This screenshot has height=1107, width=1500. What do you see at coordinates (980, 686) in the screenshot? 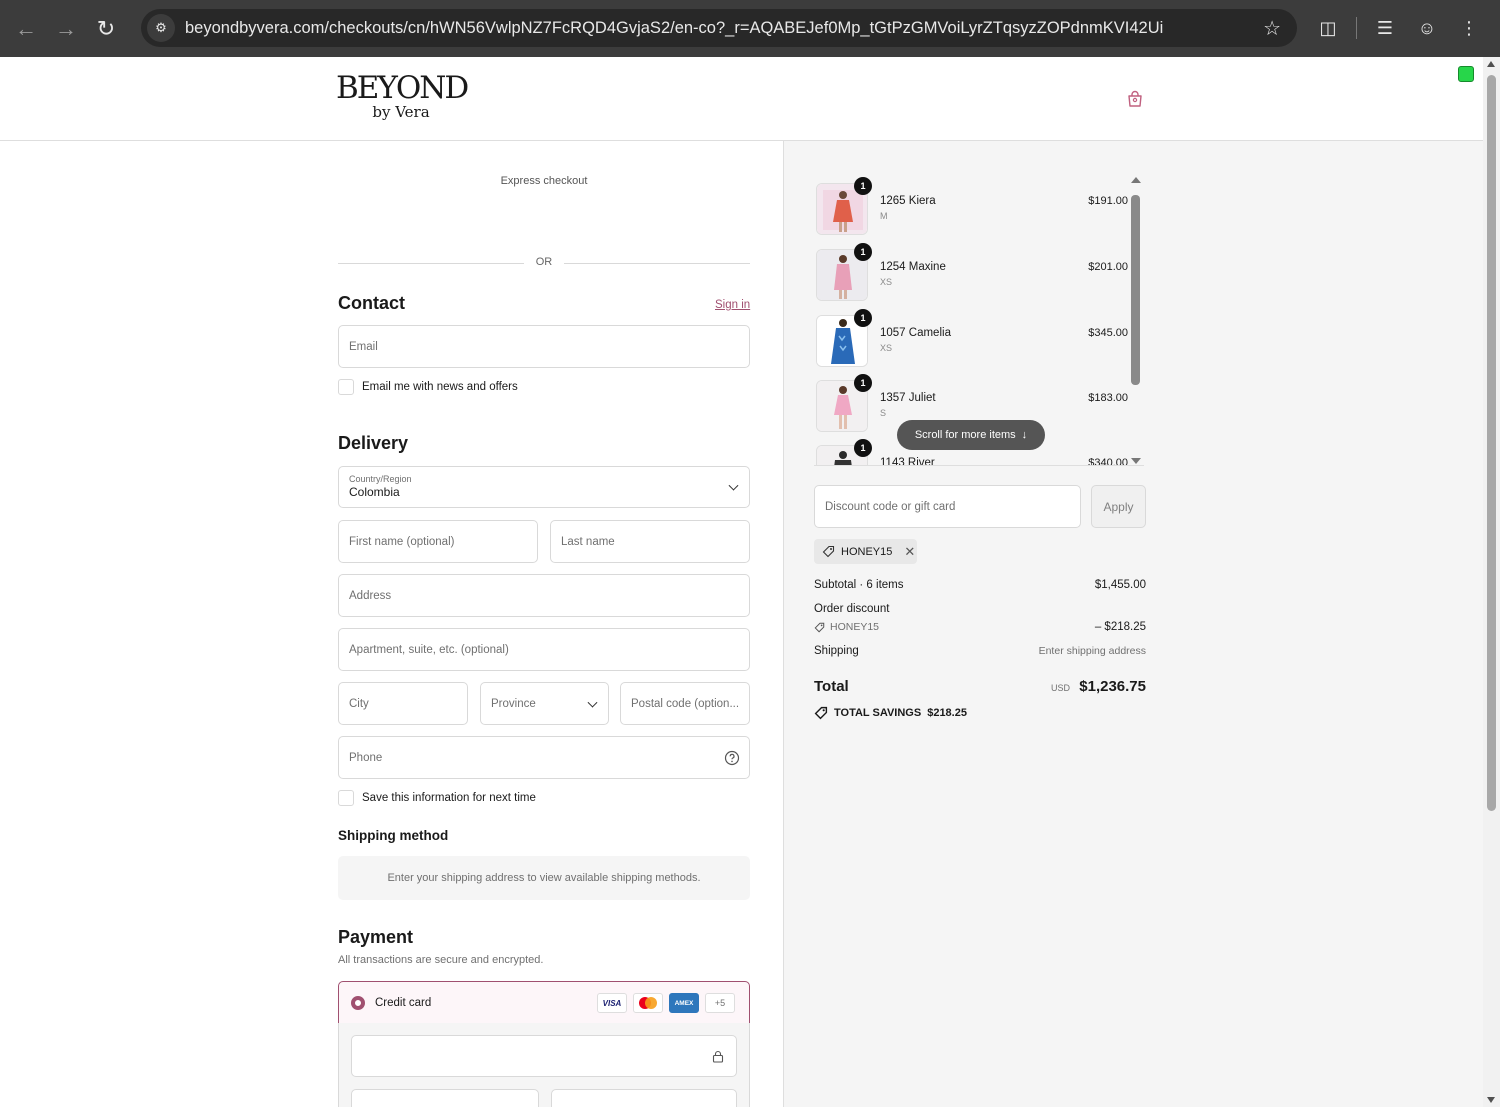
I see `total-row: Total USD $1,236.75` at bounding box center [980, 686].